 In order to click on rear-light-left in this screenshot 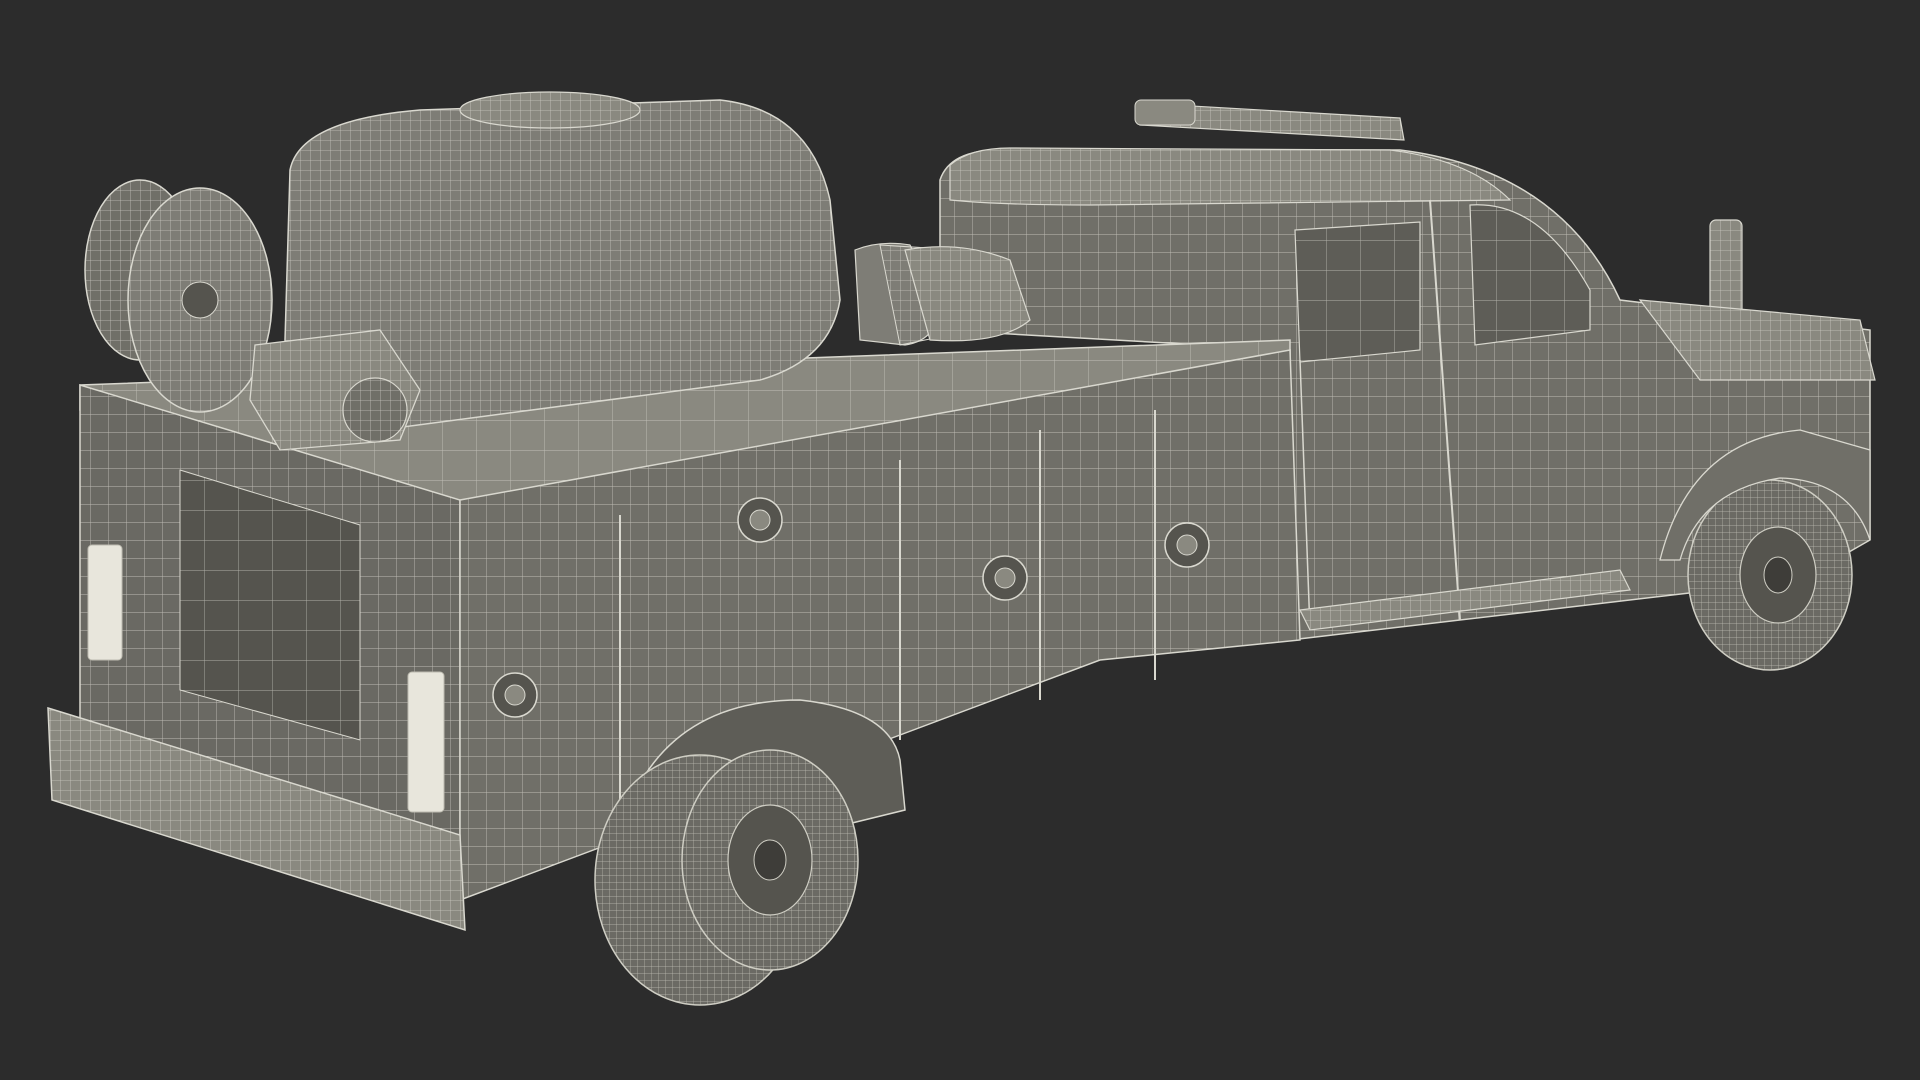, I will do `click(105, 602)`.